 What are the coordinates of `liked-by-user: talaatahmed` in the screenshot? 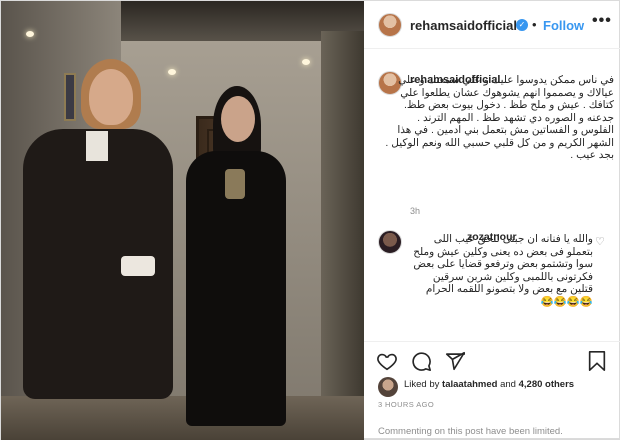 It's located at (469, 384).